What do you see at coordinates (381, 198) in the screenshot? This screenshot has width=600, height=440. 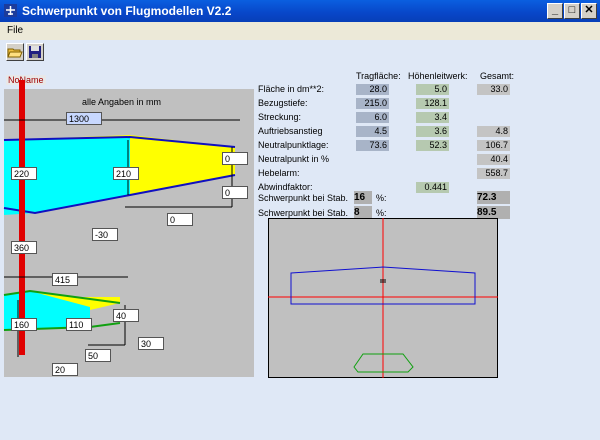 I see `cg-unit-1: %:` at bounding box center [381, 198].